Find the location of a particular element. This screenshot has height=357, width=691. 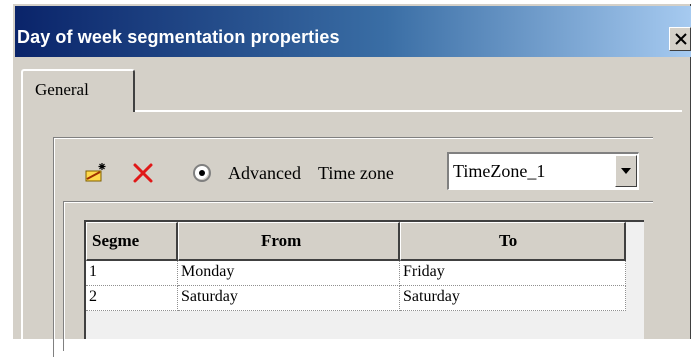

close-button is located at coordinates (680, 39).